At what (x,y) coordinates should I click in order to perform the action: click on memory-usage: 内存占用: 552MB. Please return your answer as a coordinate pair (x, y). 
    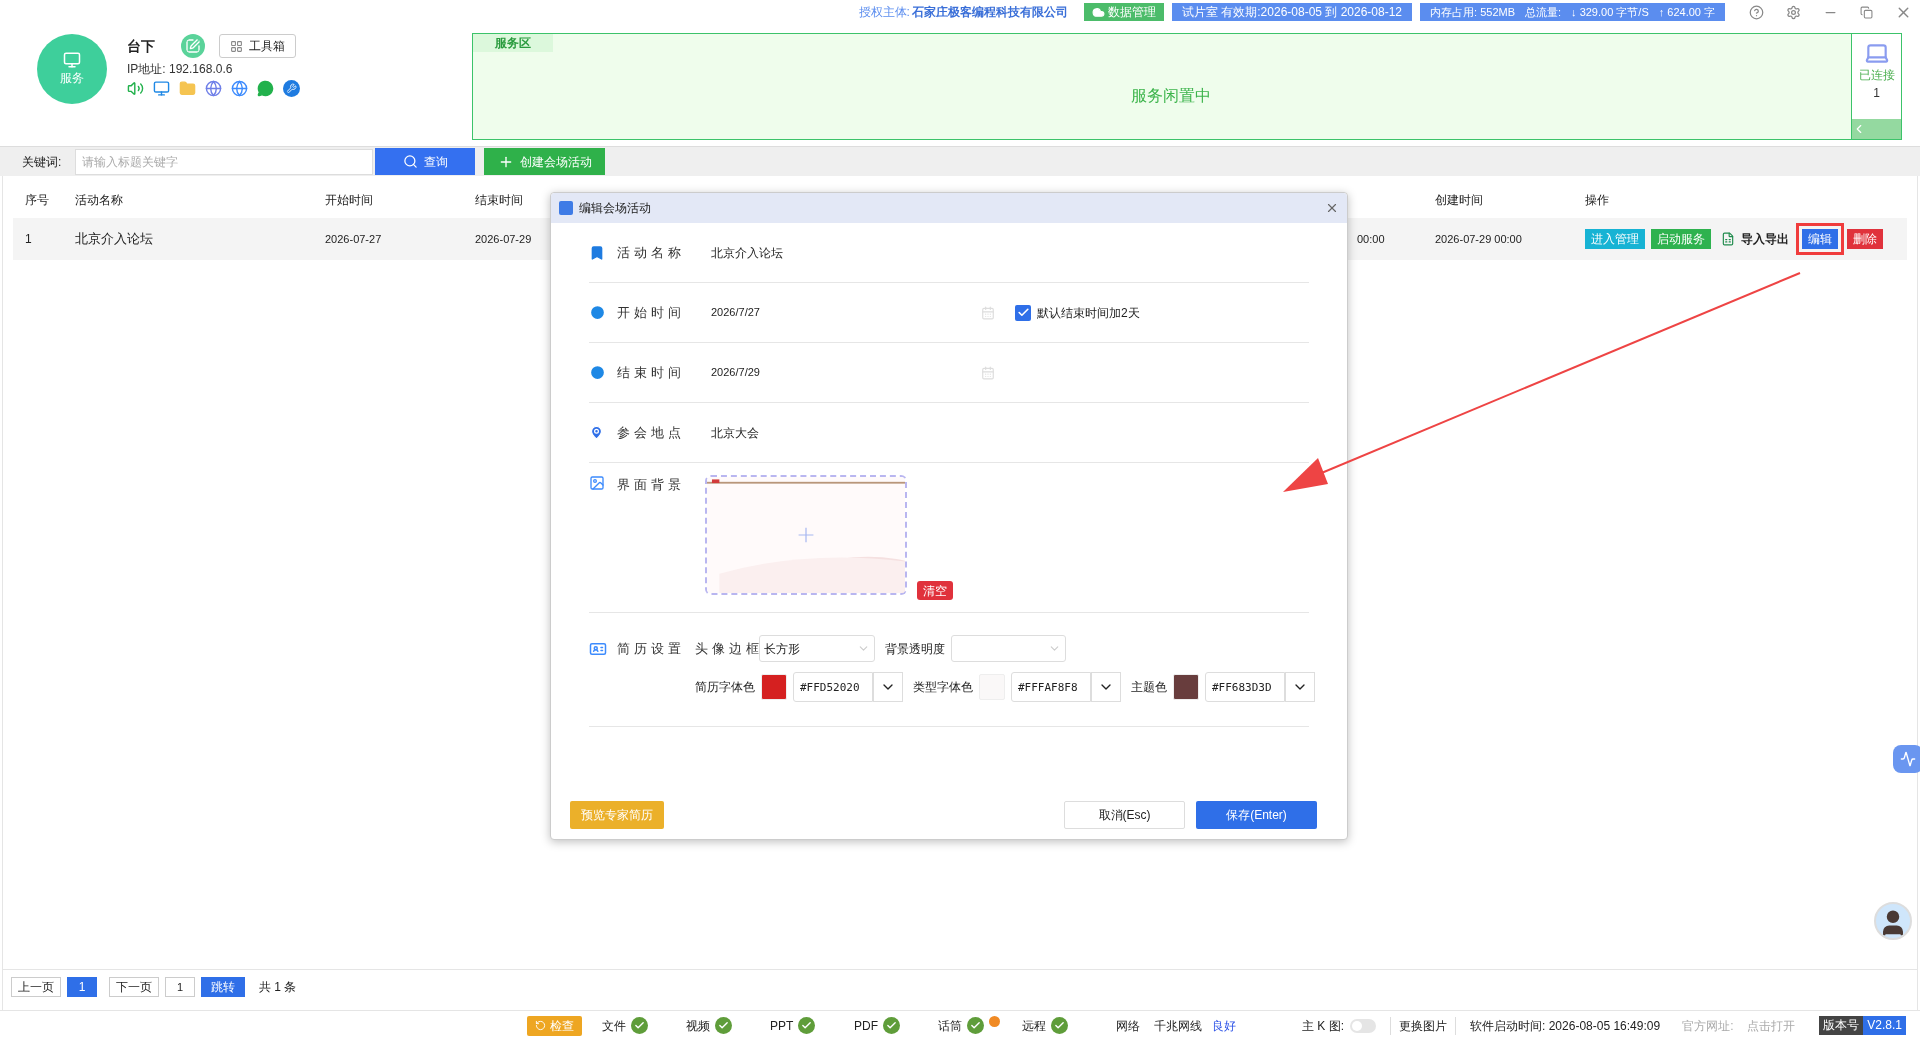
    Looking at the image, I should click on (1472, 12).